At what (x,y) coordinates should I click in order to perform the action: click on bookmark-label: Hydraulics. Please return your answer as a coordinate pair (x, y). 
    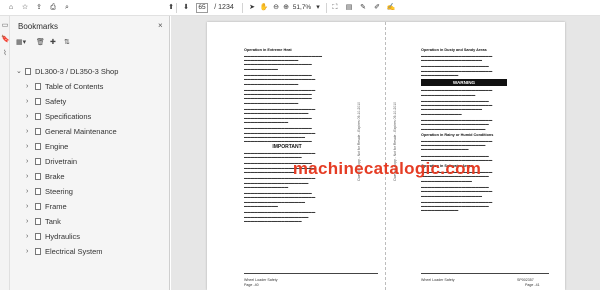
    Looking at the image, I should click on (63, 236).